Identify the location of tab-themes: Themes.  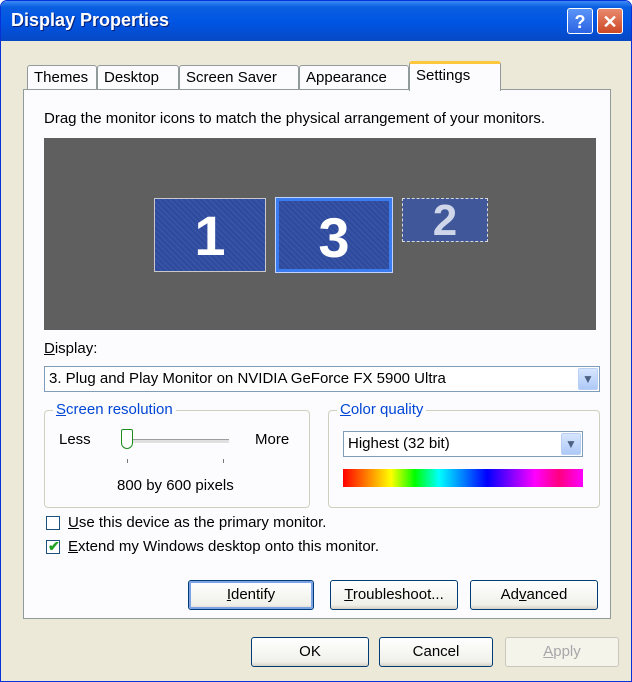
(62, 77).